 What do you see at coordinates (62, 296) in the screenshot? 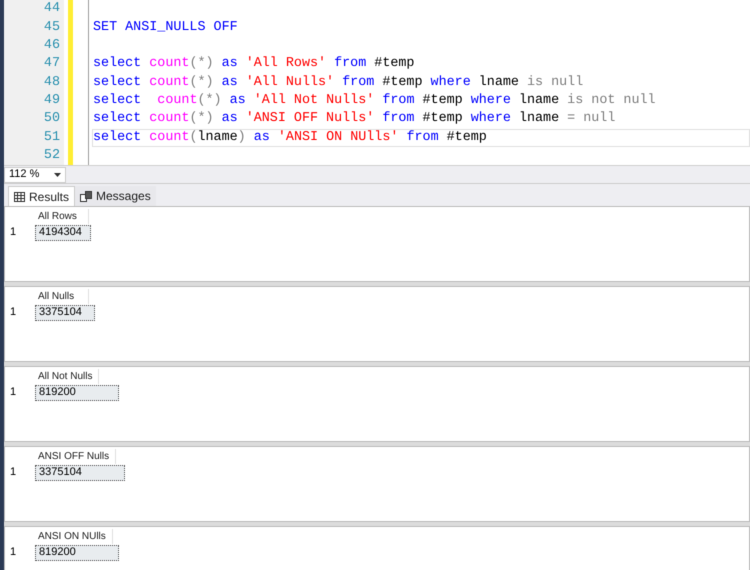
I see `column-header: All Nulls` at bounding box center [62, 296].